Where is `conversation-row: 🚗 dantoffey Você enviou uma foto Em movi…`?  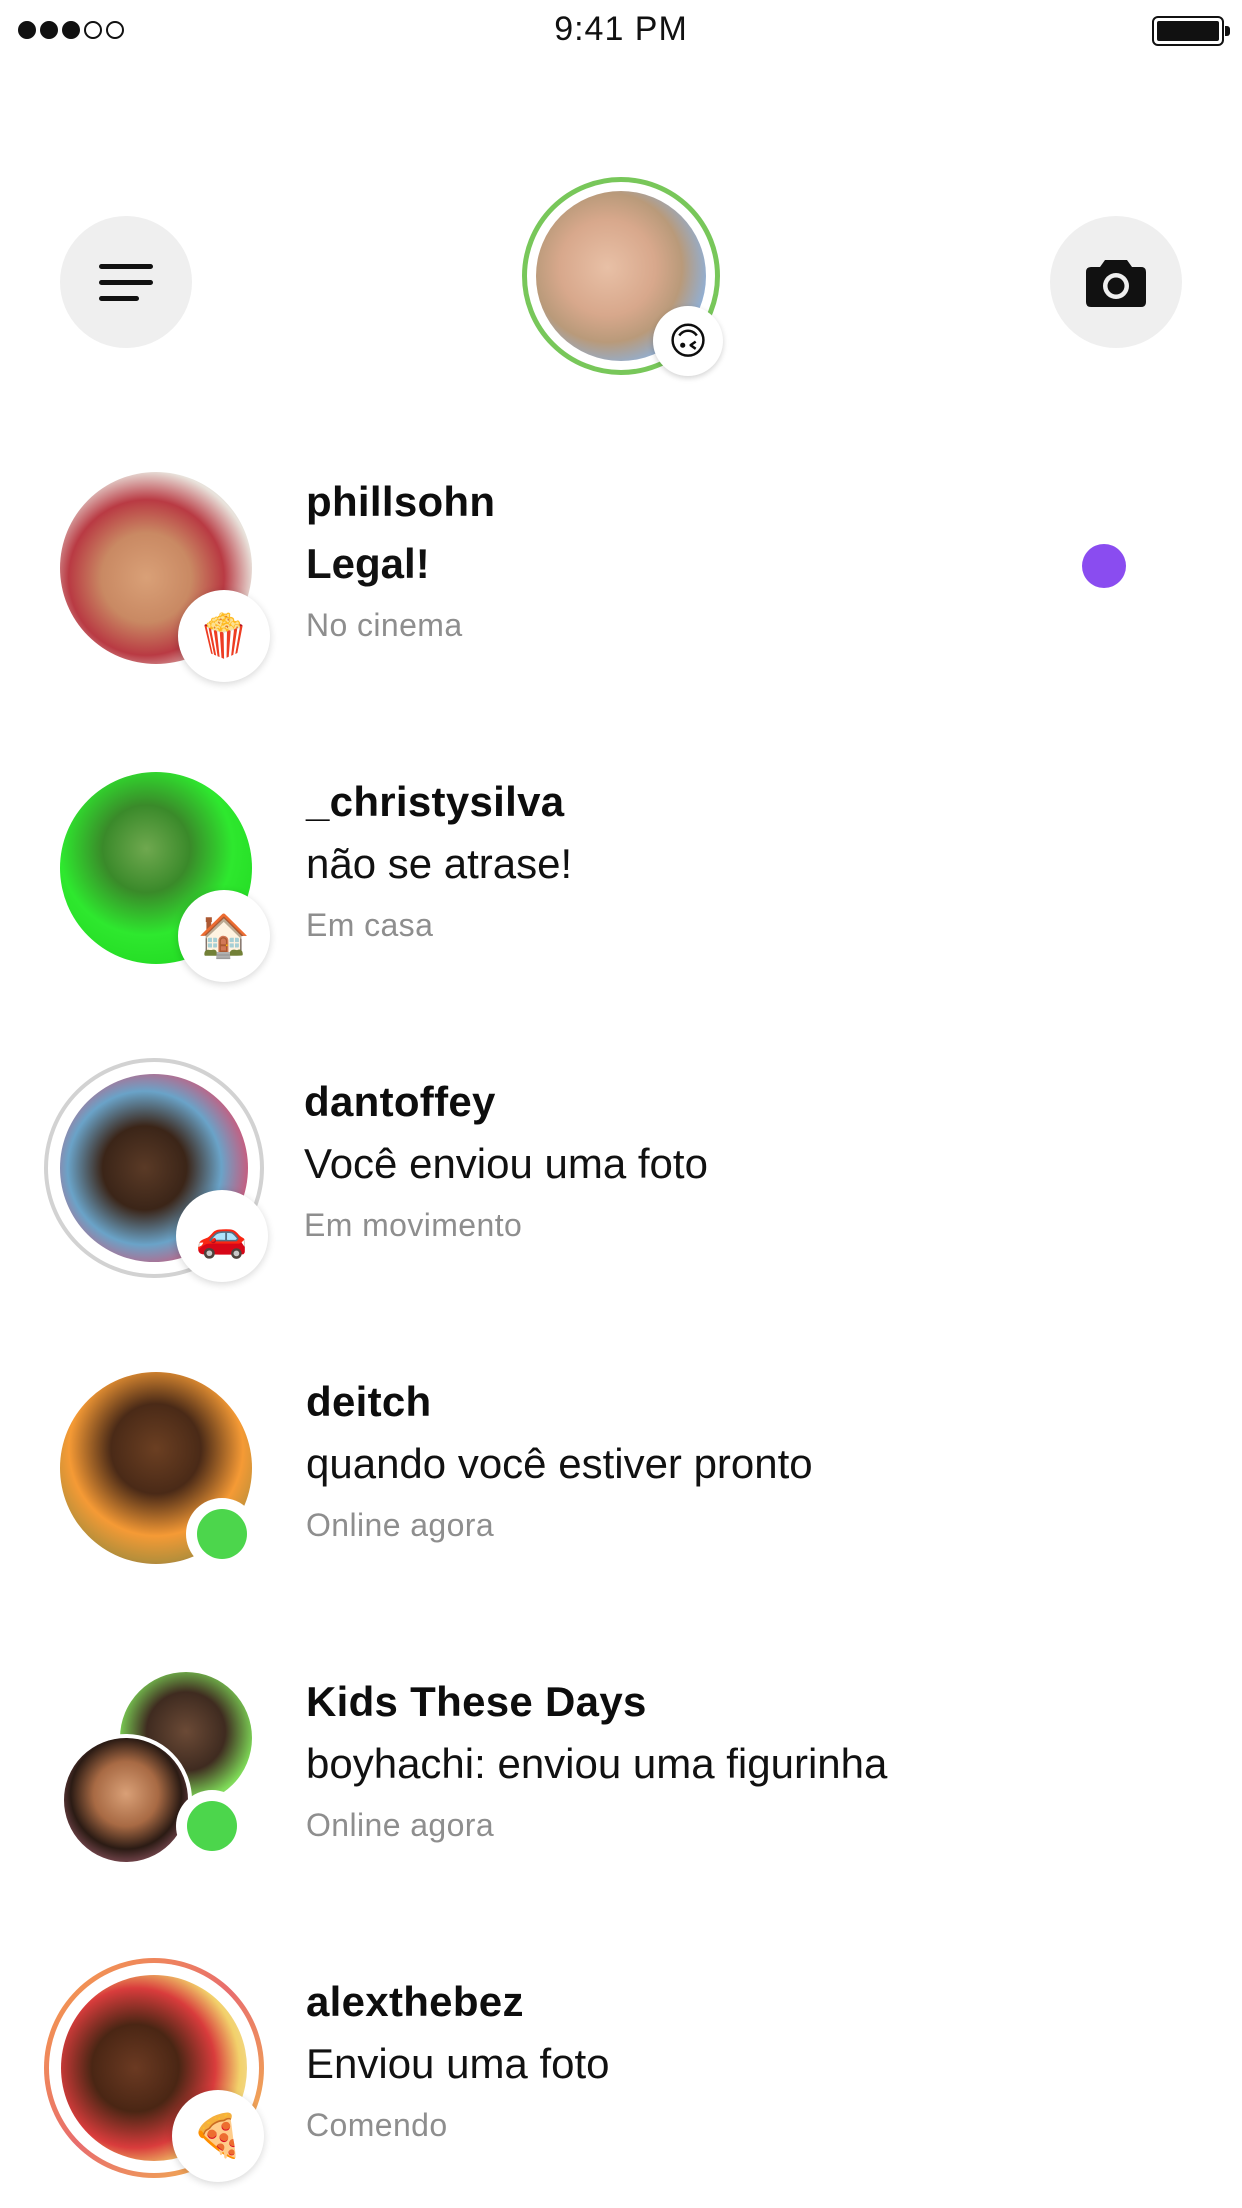
conversation-row: 🚗 dantoffey Você enviou uma foto Em movi… is located at coordinates (621, 1180).